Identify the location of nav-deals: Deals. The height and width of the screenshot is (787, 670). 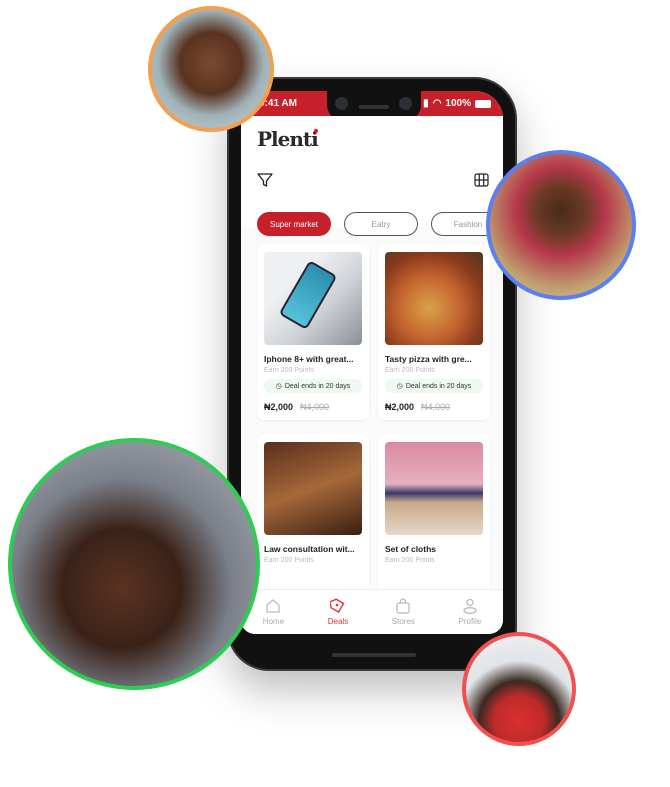
(338, 612).